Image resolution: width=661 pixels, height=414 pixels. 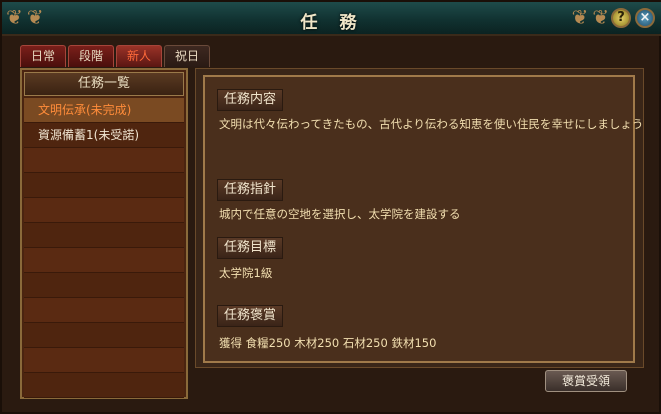 What do you see at coordinates (331, 19) in the screenshot?
I see `title-bar: ❦ ❦ 任 務 ❦ ❦ ? ×` at bounding box center [331, 19].